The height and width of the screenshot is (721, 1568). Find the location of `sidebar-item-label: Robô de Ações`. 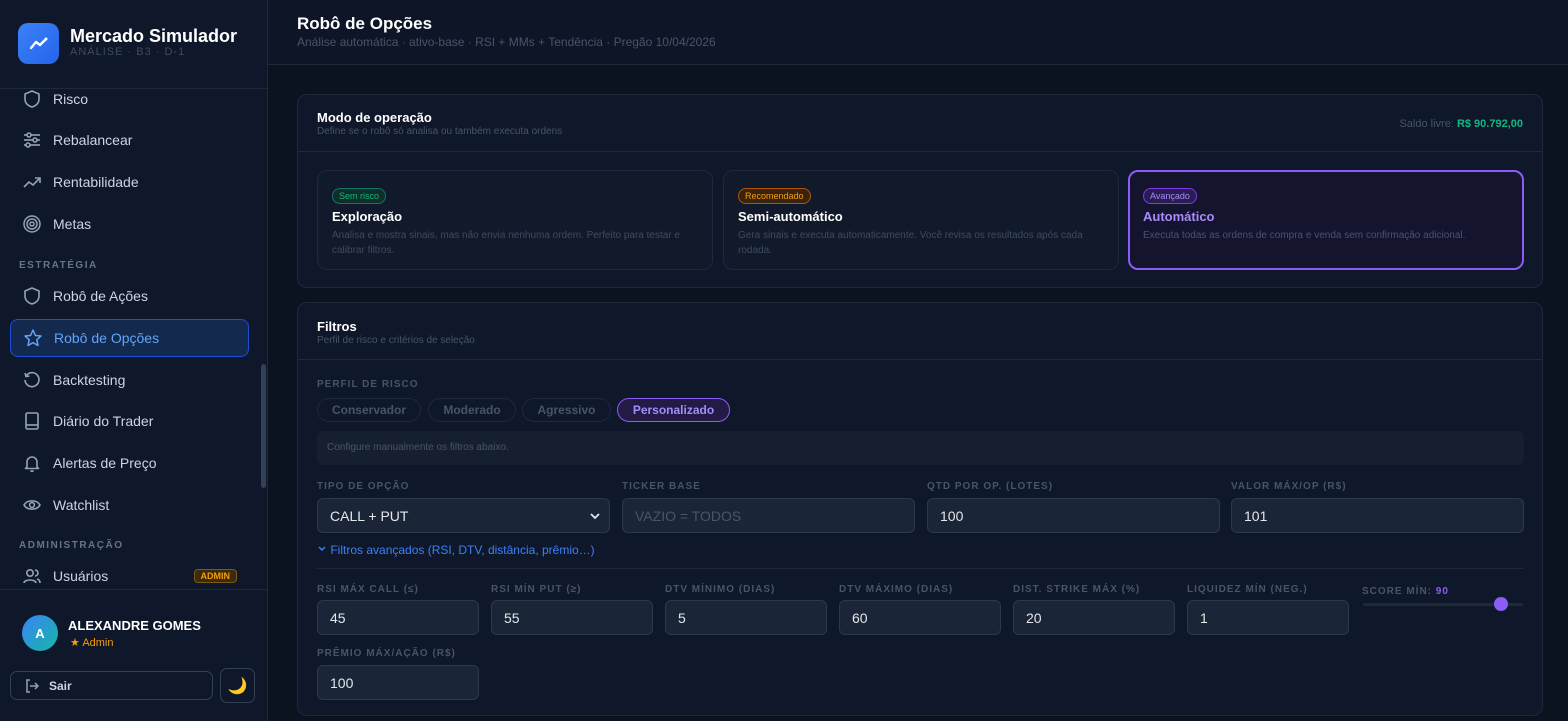

sidebar-item-label: Robô de Ações is located at coordinates (100, 296).